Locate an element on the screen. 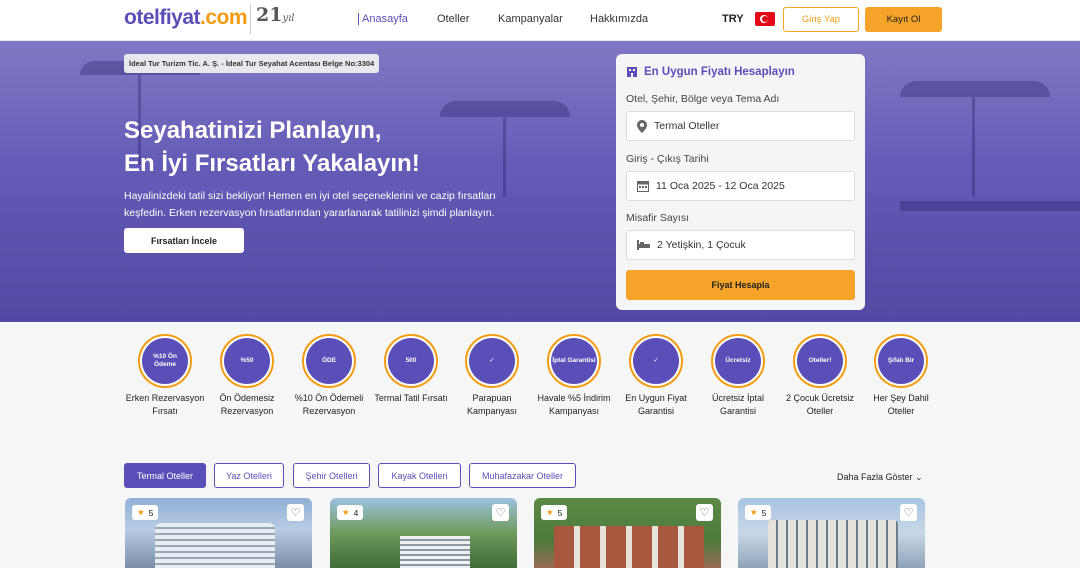 The width and height of the screenshot is (1080, 568). location-pin-icon is located at coordinates (642, 126).